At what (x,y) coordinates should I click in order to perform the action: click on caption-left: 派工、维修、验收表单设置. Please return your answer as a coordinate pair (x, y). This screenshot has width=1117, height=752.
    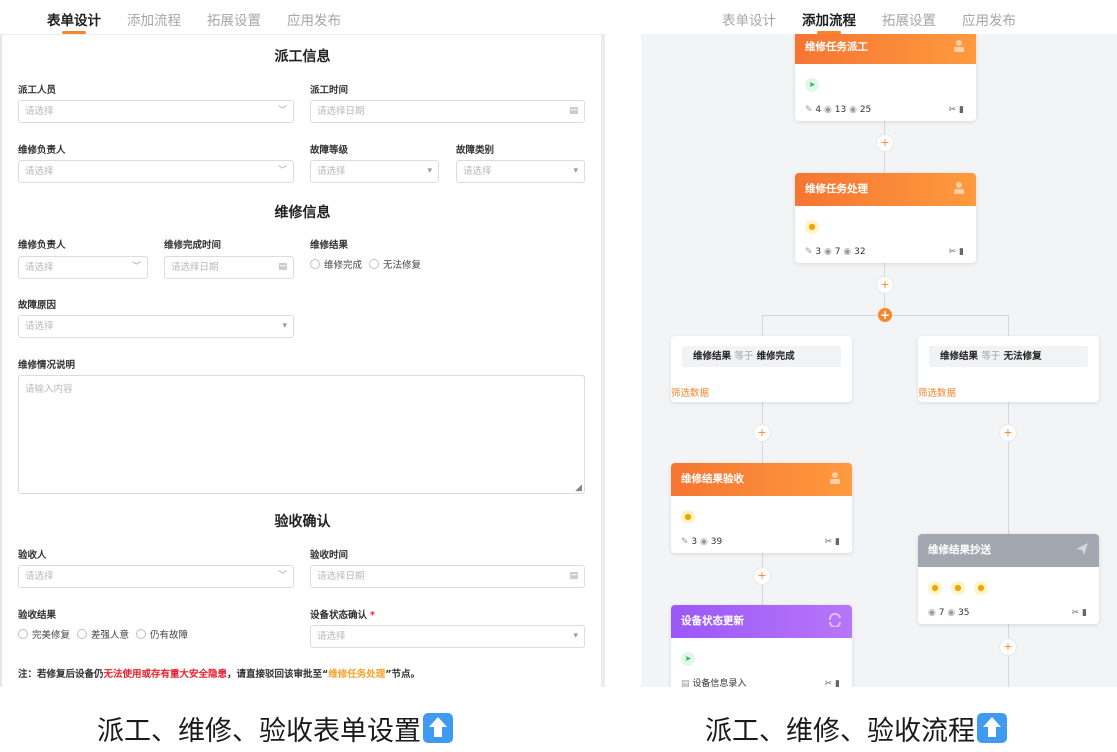
    Looking at the image, I should click on (275, 728).